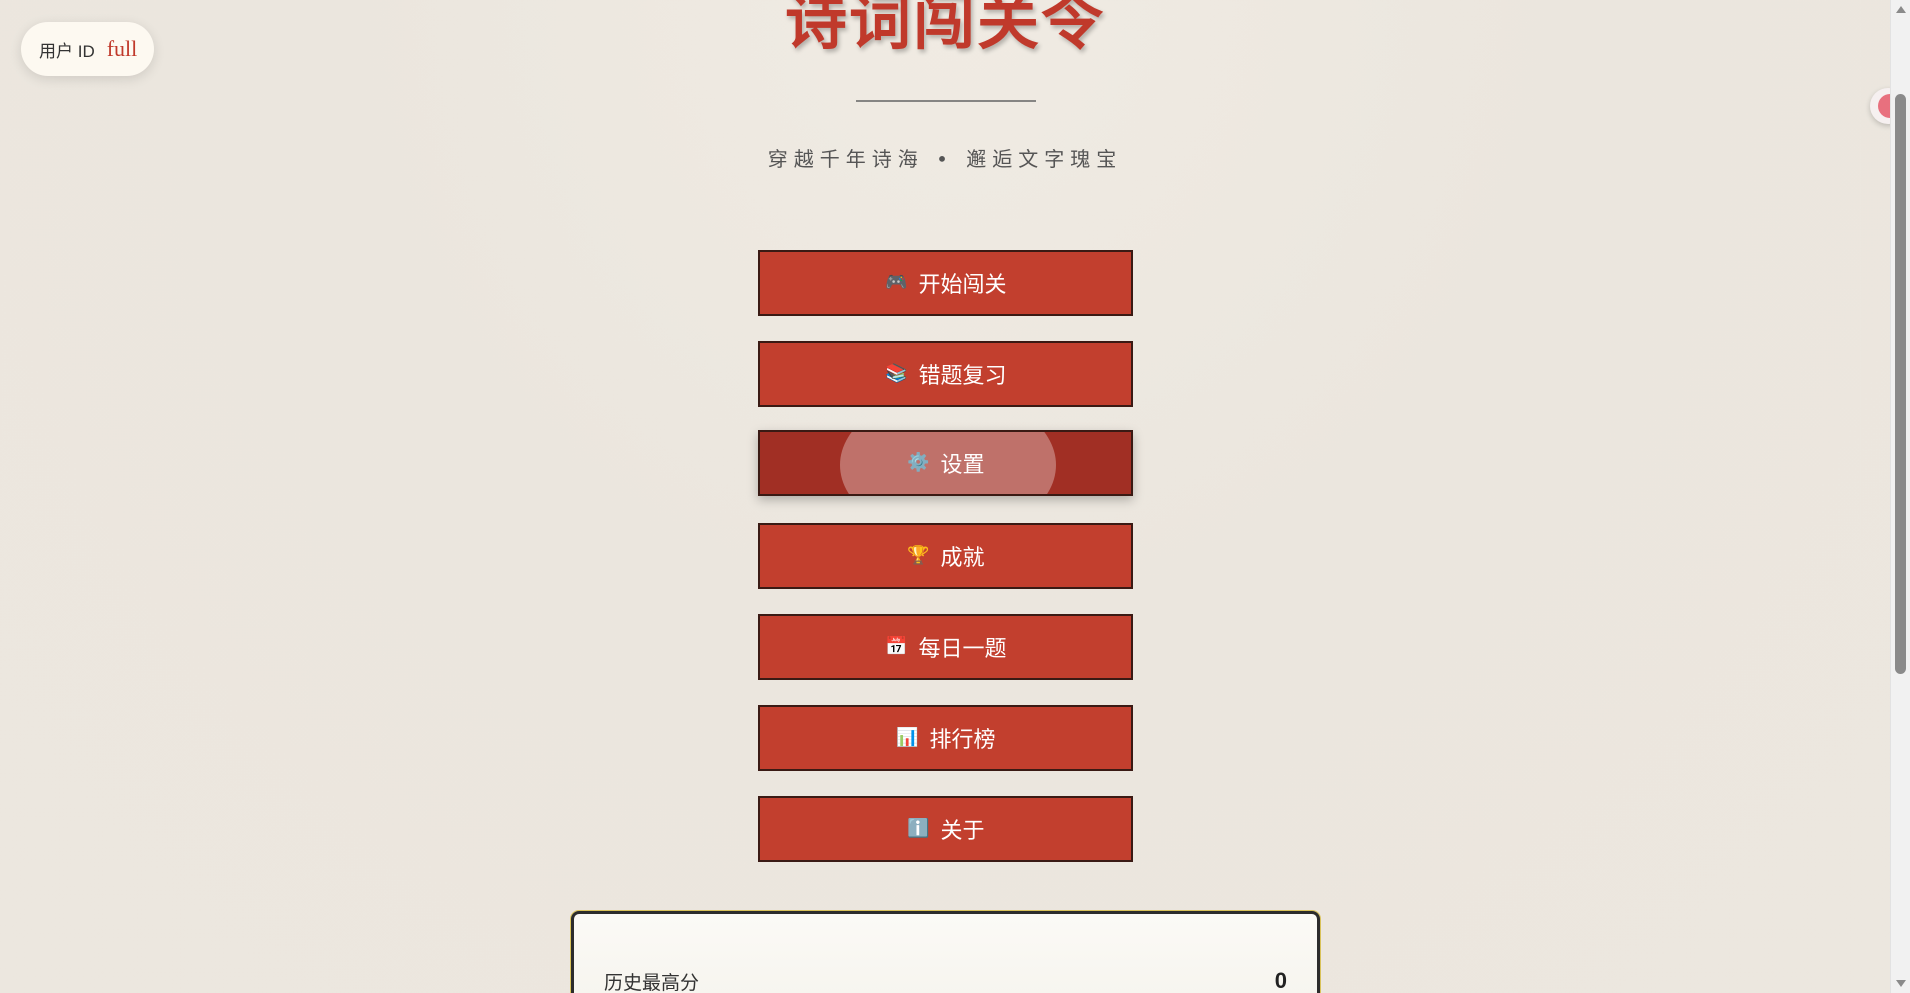  I want to click on page-subtitle: 穿越千年诗海 • 邂逅文字瑰宝, so click(945, 159).